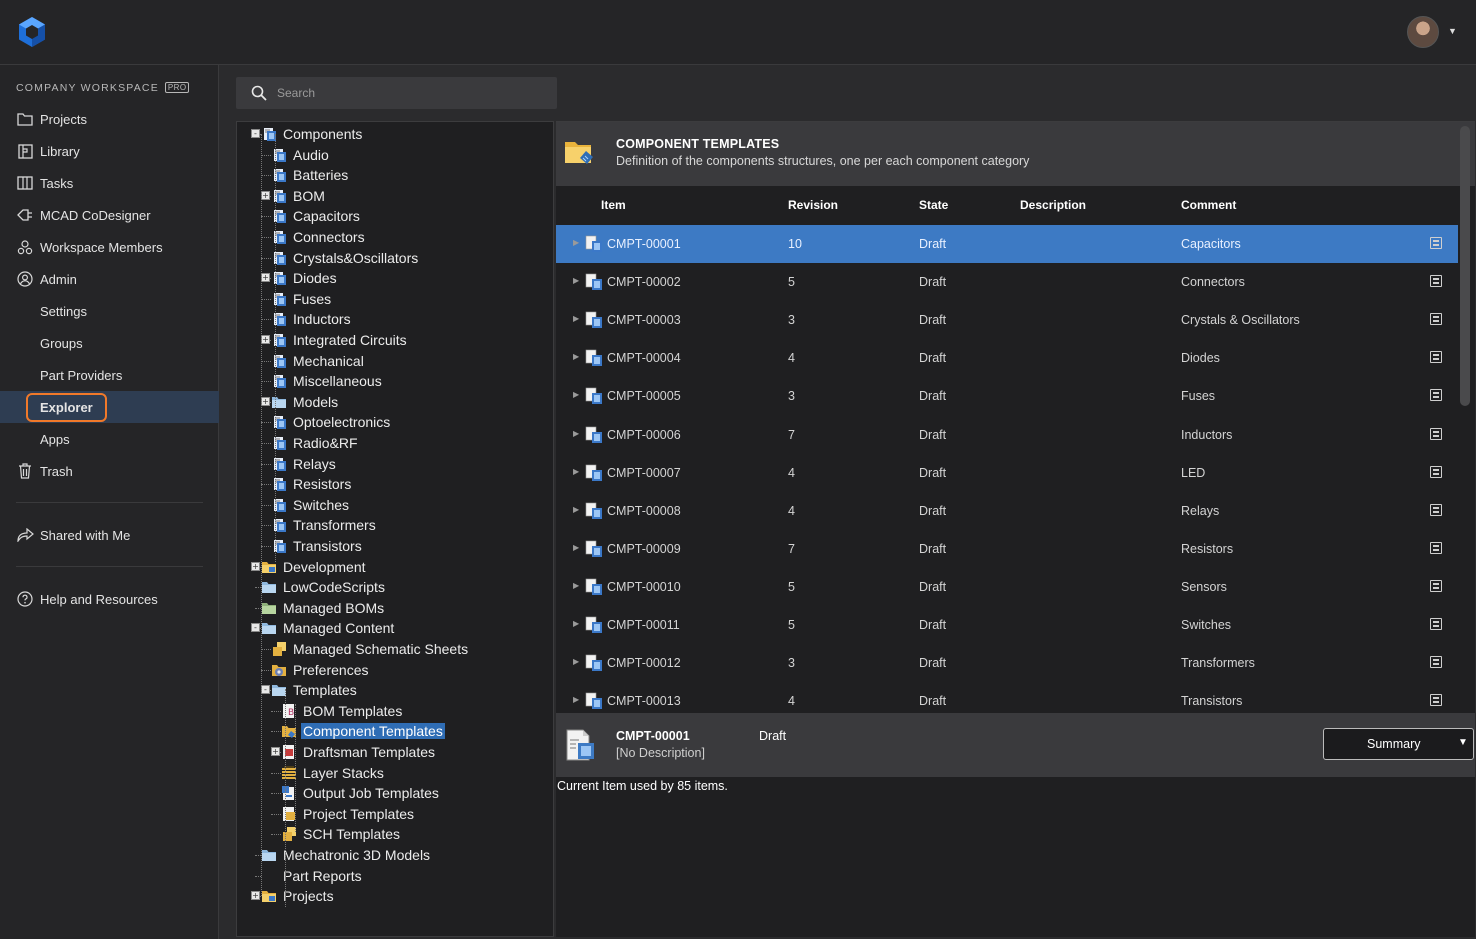 This screenshot has width=1476, height=939. What do you see at coordinates (109, 311) in the screenshot?
I see `sidebar-item-settings: Settings` at bounding box center [109, 311].